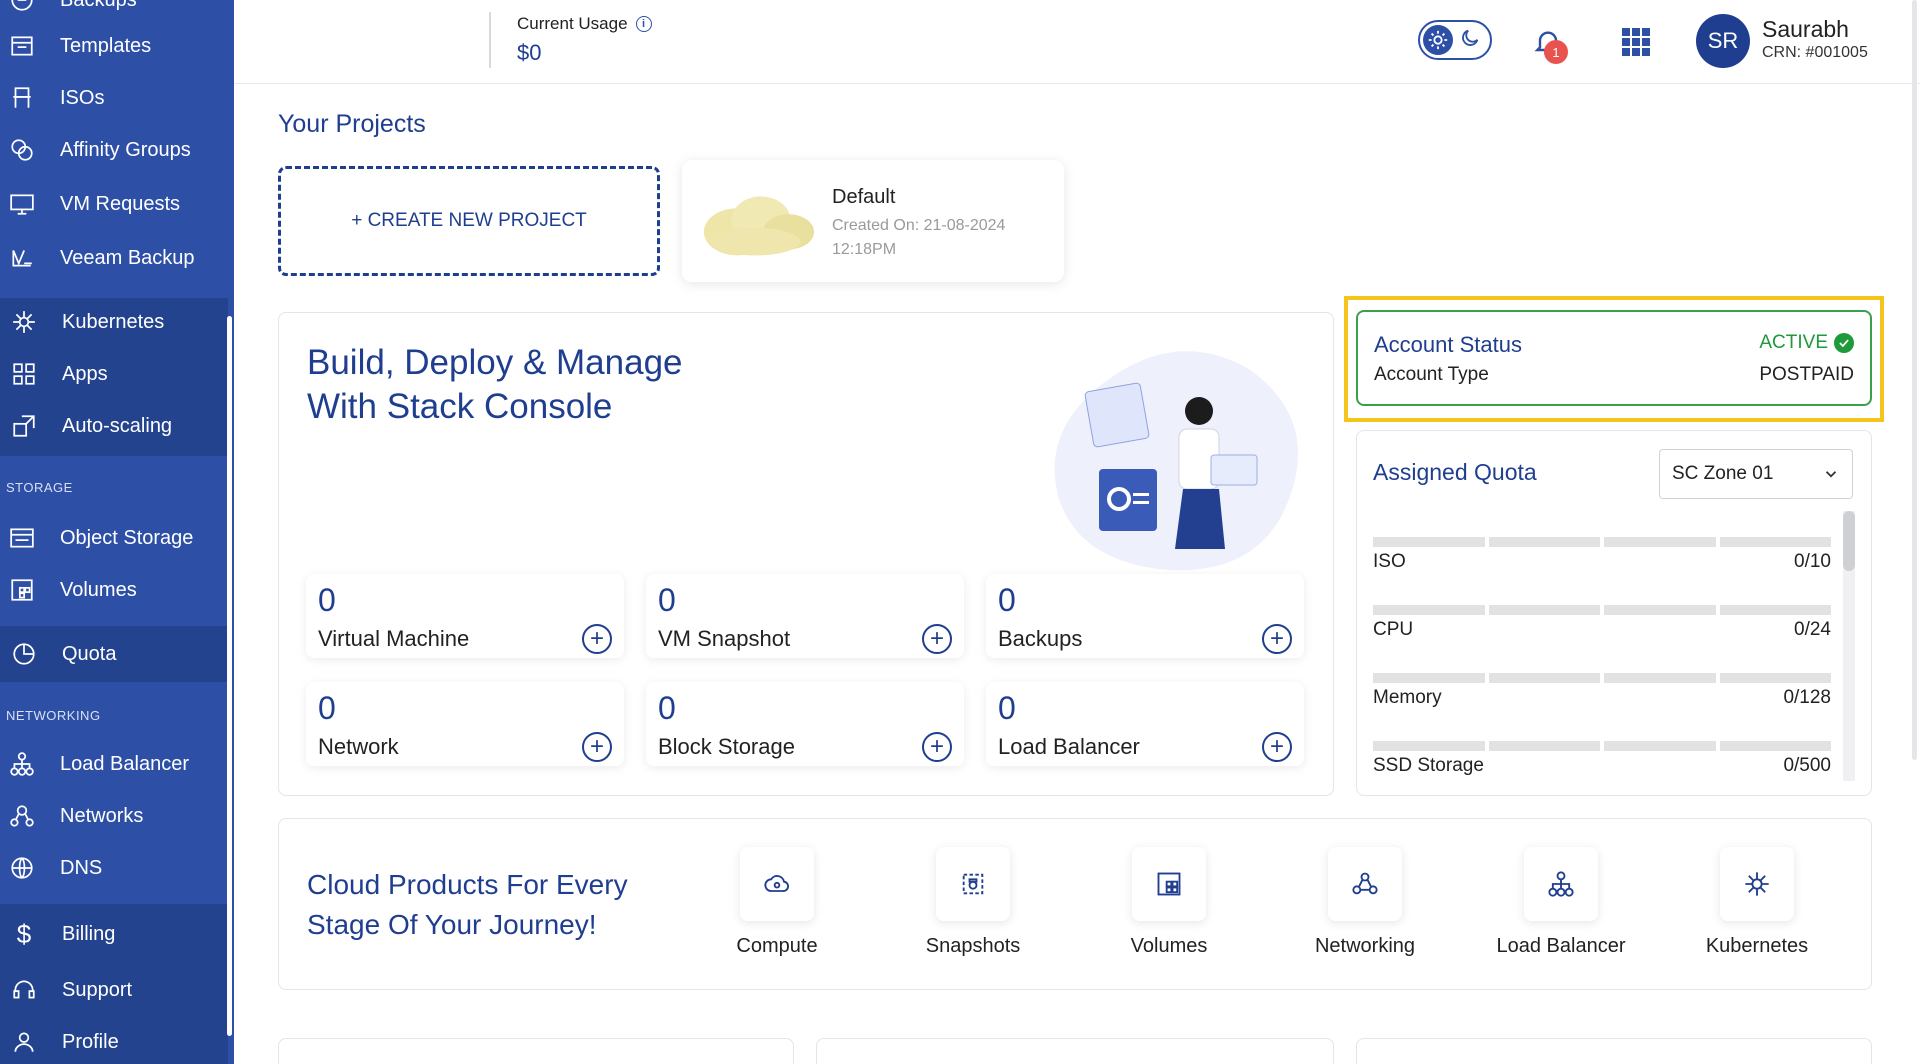  What do you see at coordinates (1807, 765) in the screenshot?
I see `quota-value: 0/500` at bounding box center [1807, 765].